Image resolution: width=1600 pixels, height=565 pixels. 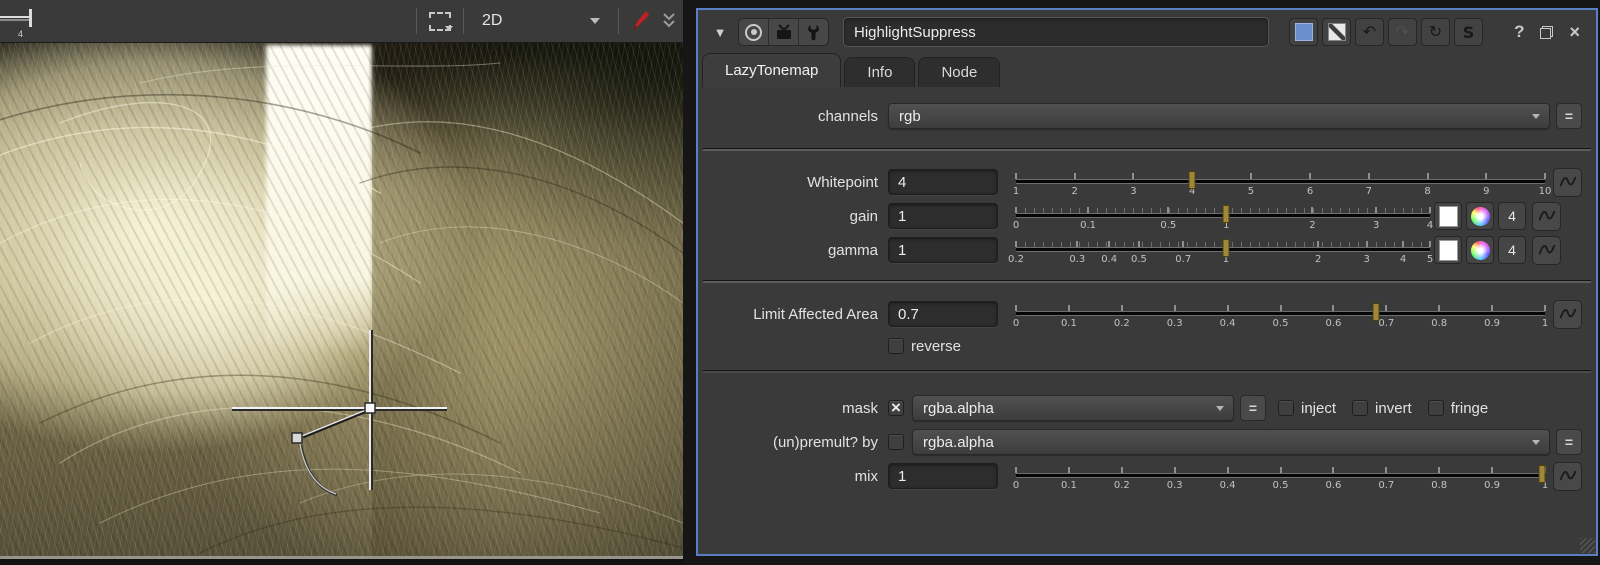 I want to click on limit-slider: 0 0.1 0.2 0.3 0.4 0.5 0.6 0.7 0.8 0.9 1, so click(x=1280, y=314).